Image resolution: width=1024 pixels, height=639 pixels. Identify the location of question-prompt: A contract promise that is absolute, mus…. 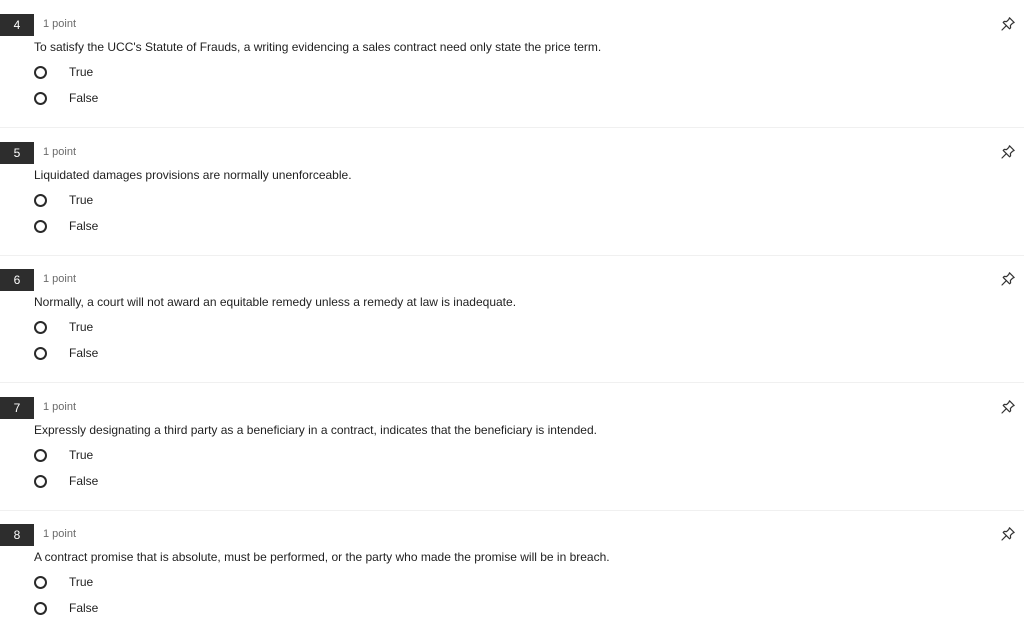
(322, 557).